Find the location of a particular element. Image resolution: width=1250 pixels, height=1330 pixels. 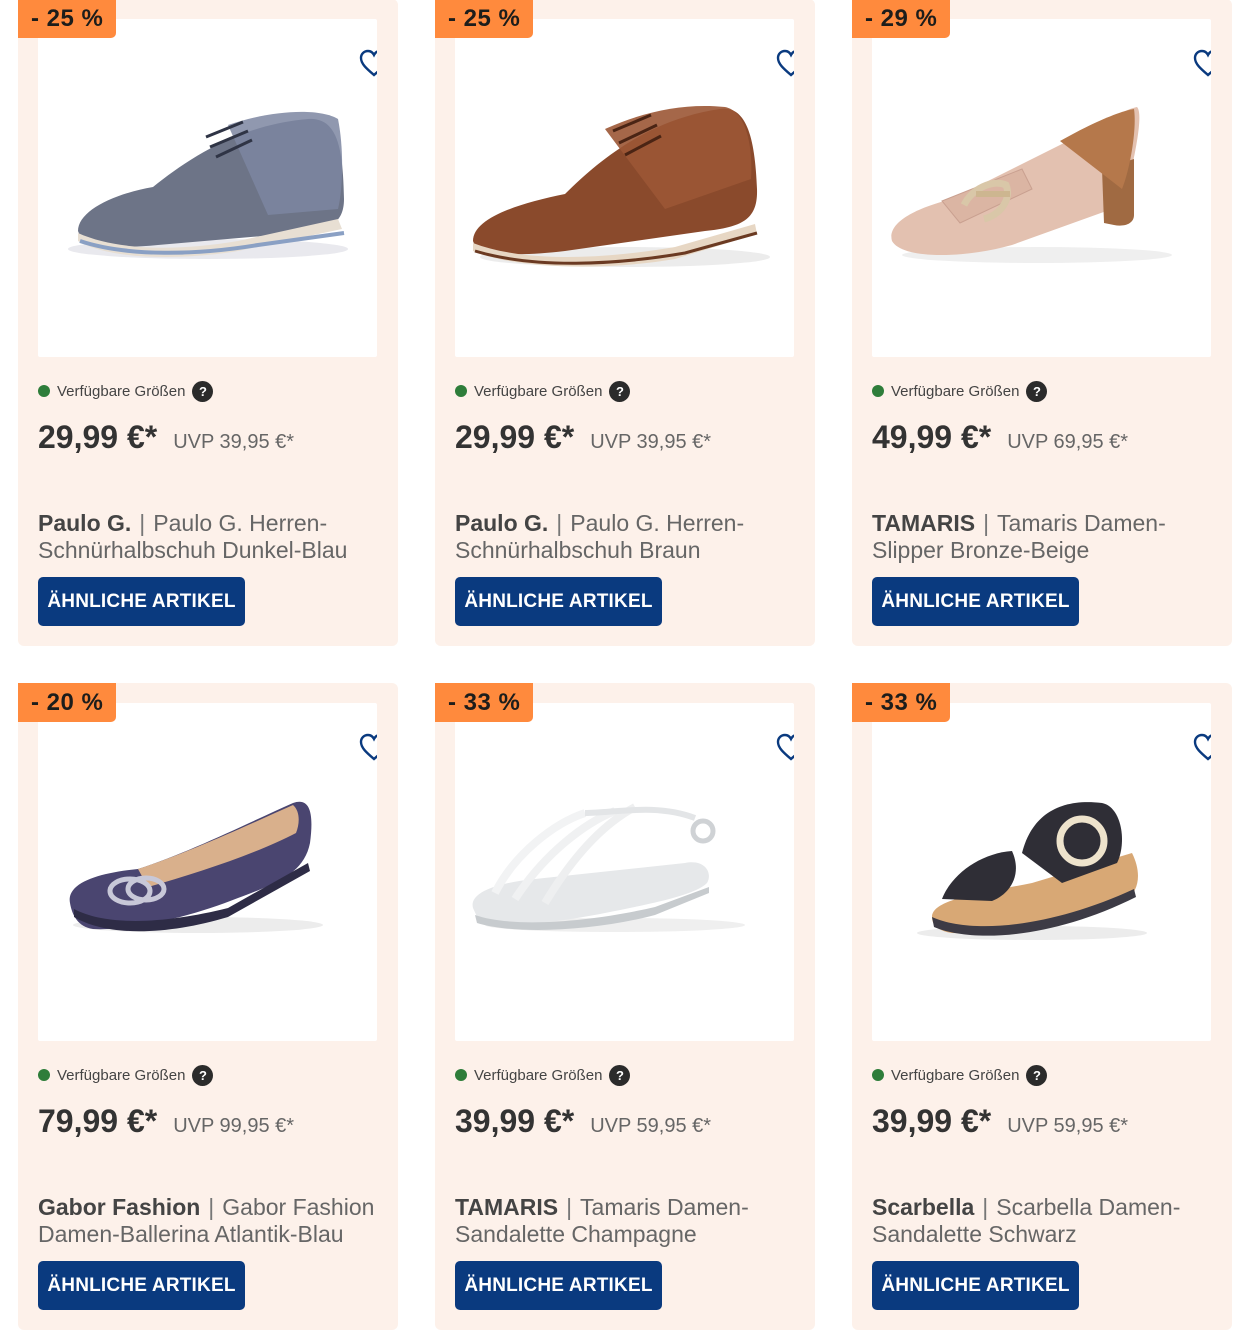

brand-name: Scarbella is located at coordinates (923, 1207).